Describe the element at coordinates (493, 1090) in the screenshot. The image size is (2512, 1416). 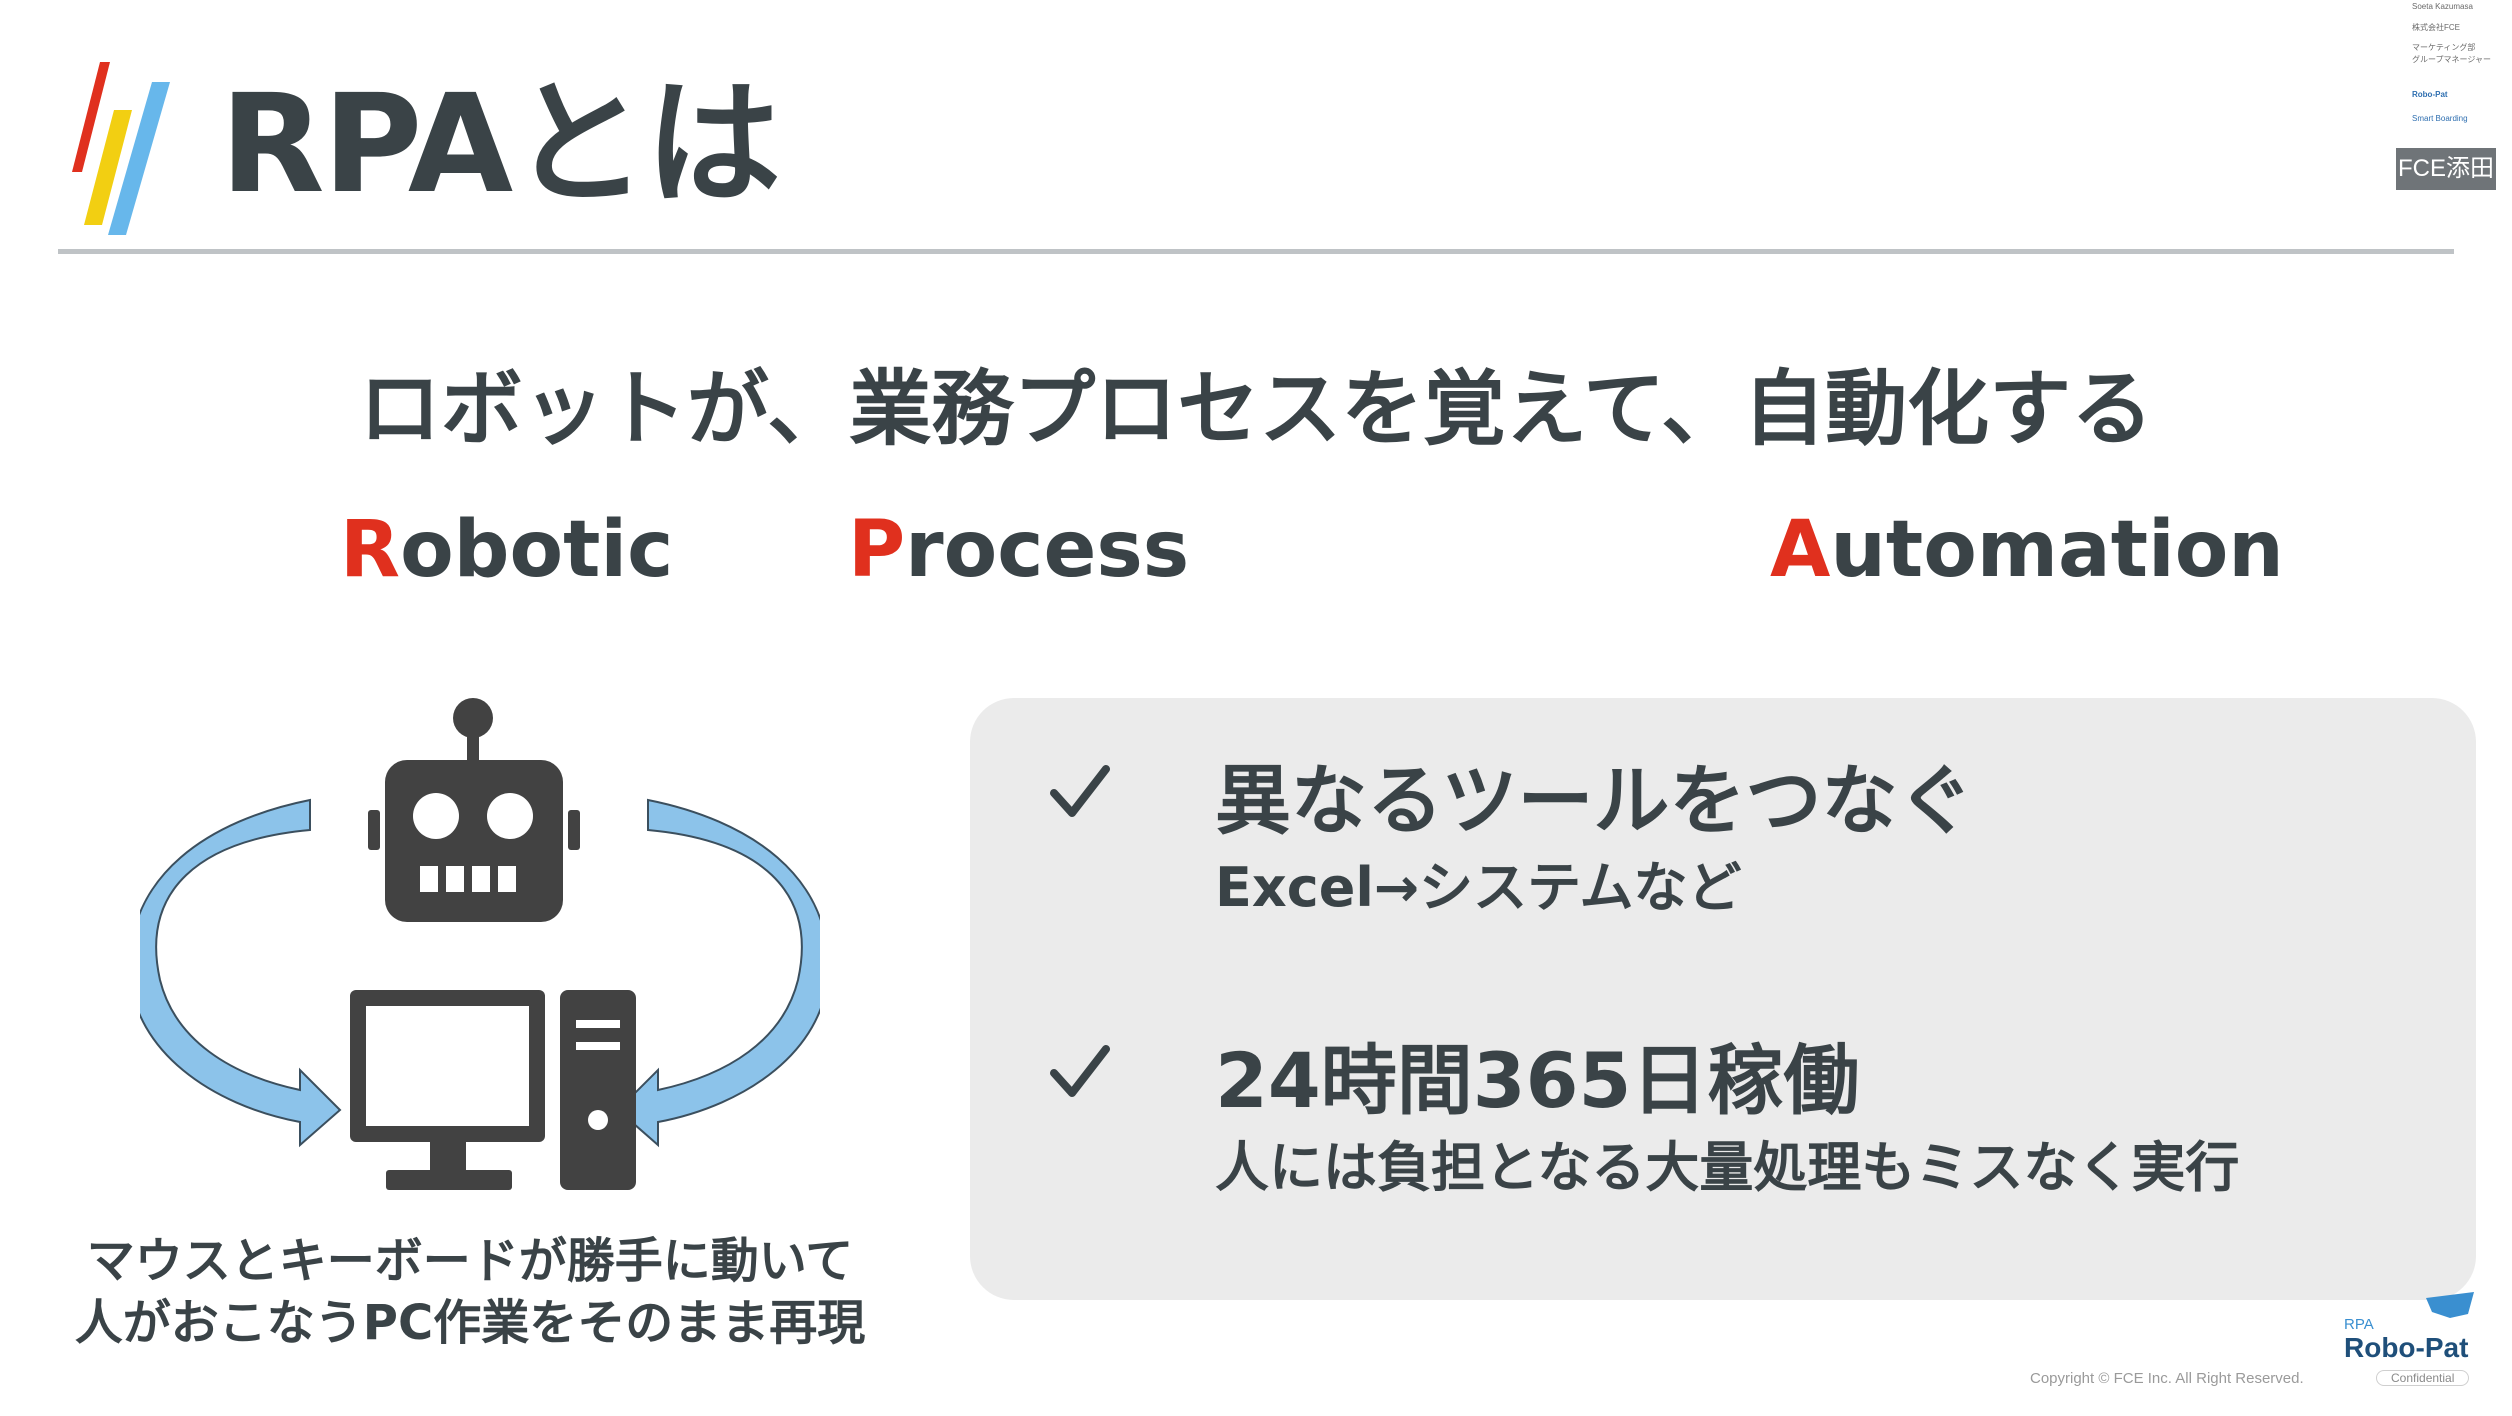
I see `computer-icon` at that location.